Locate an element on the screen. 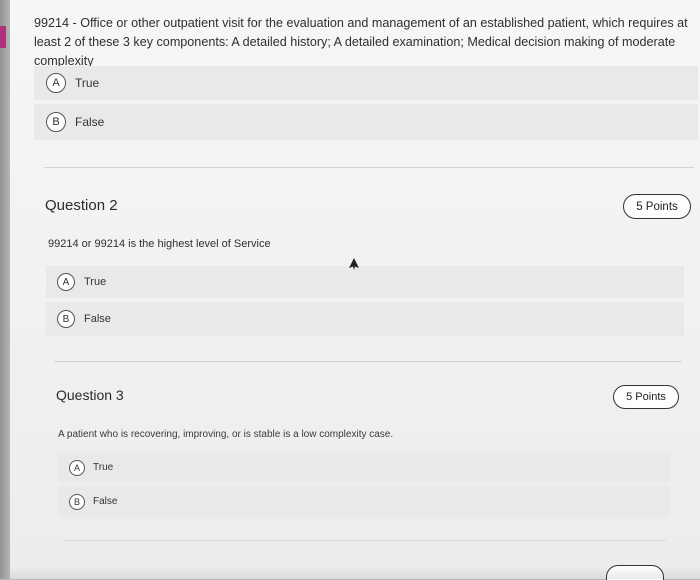 Image resolution: width=700 pixels, height=580 pixels. question-2-points-badge: 5 Points is located at coordinates (657, 206).